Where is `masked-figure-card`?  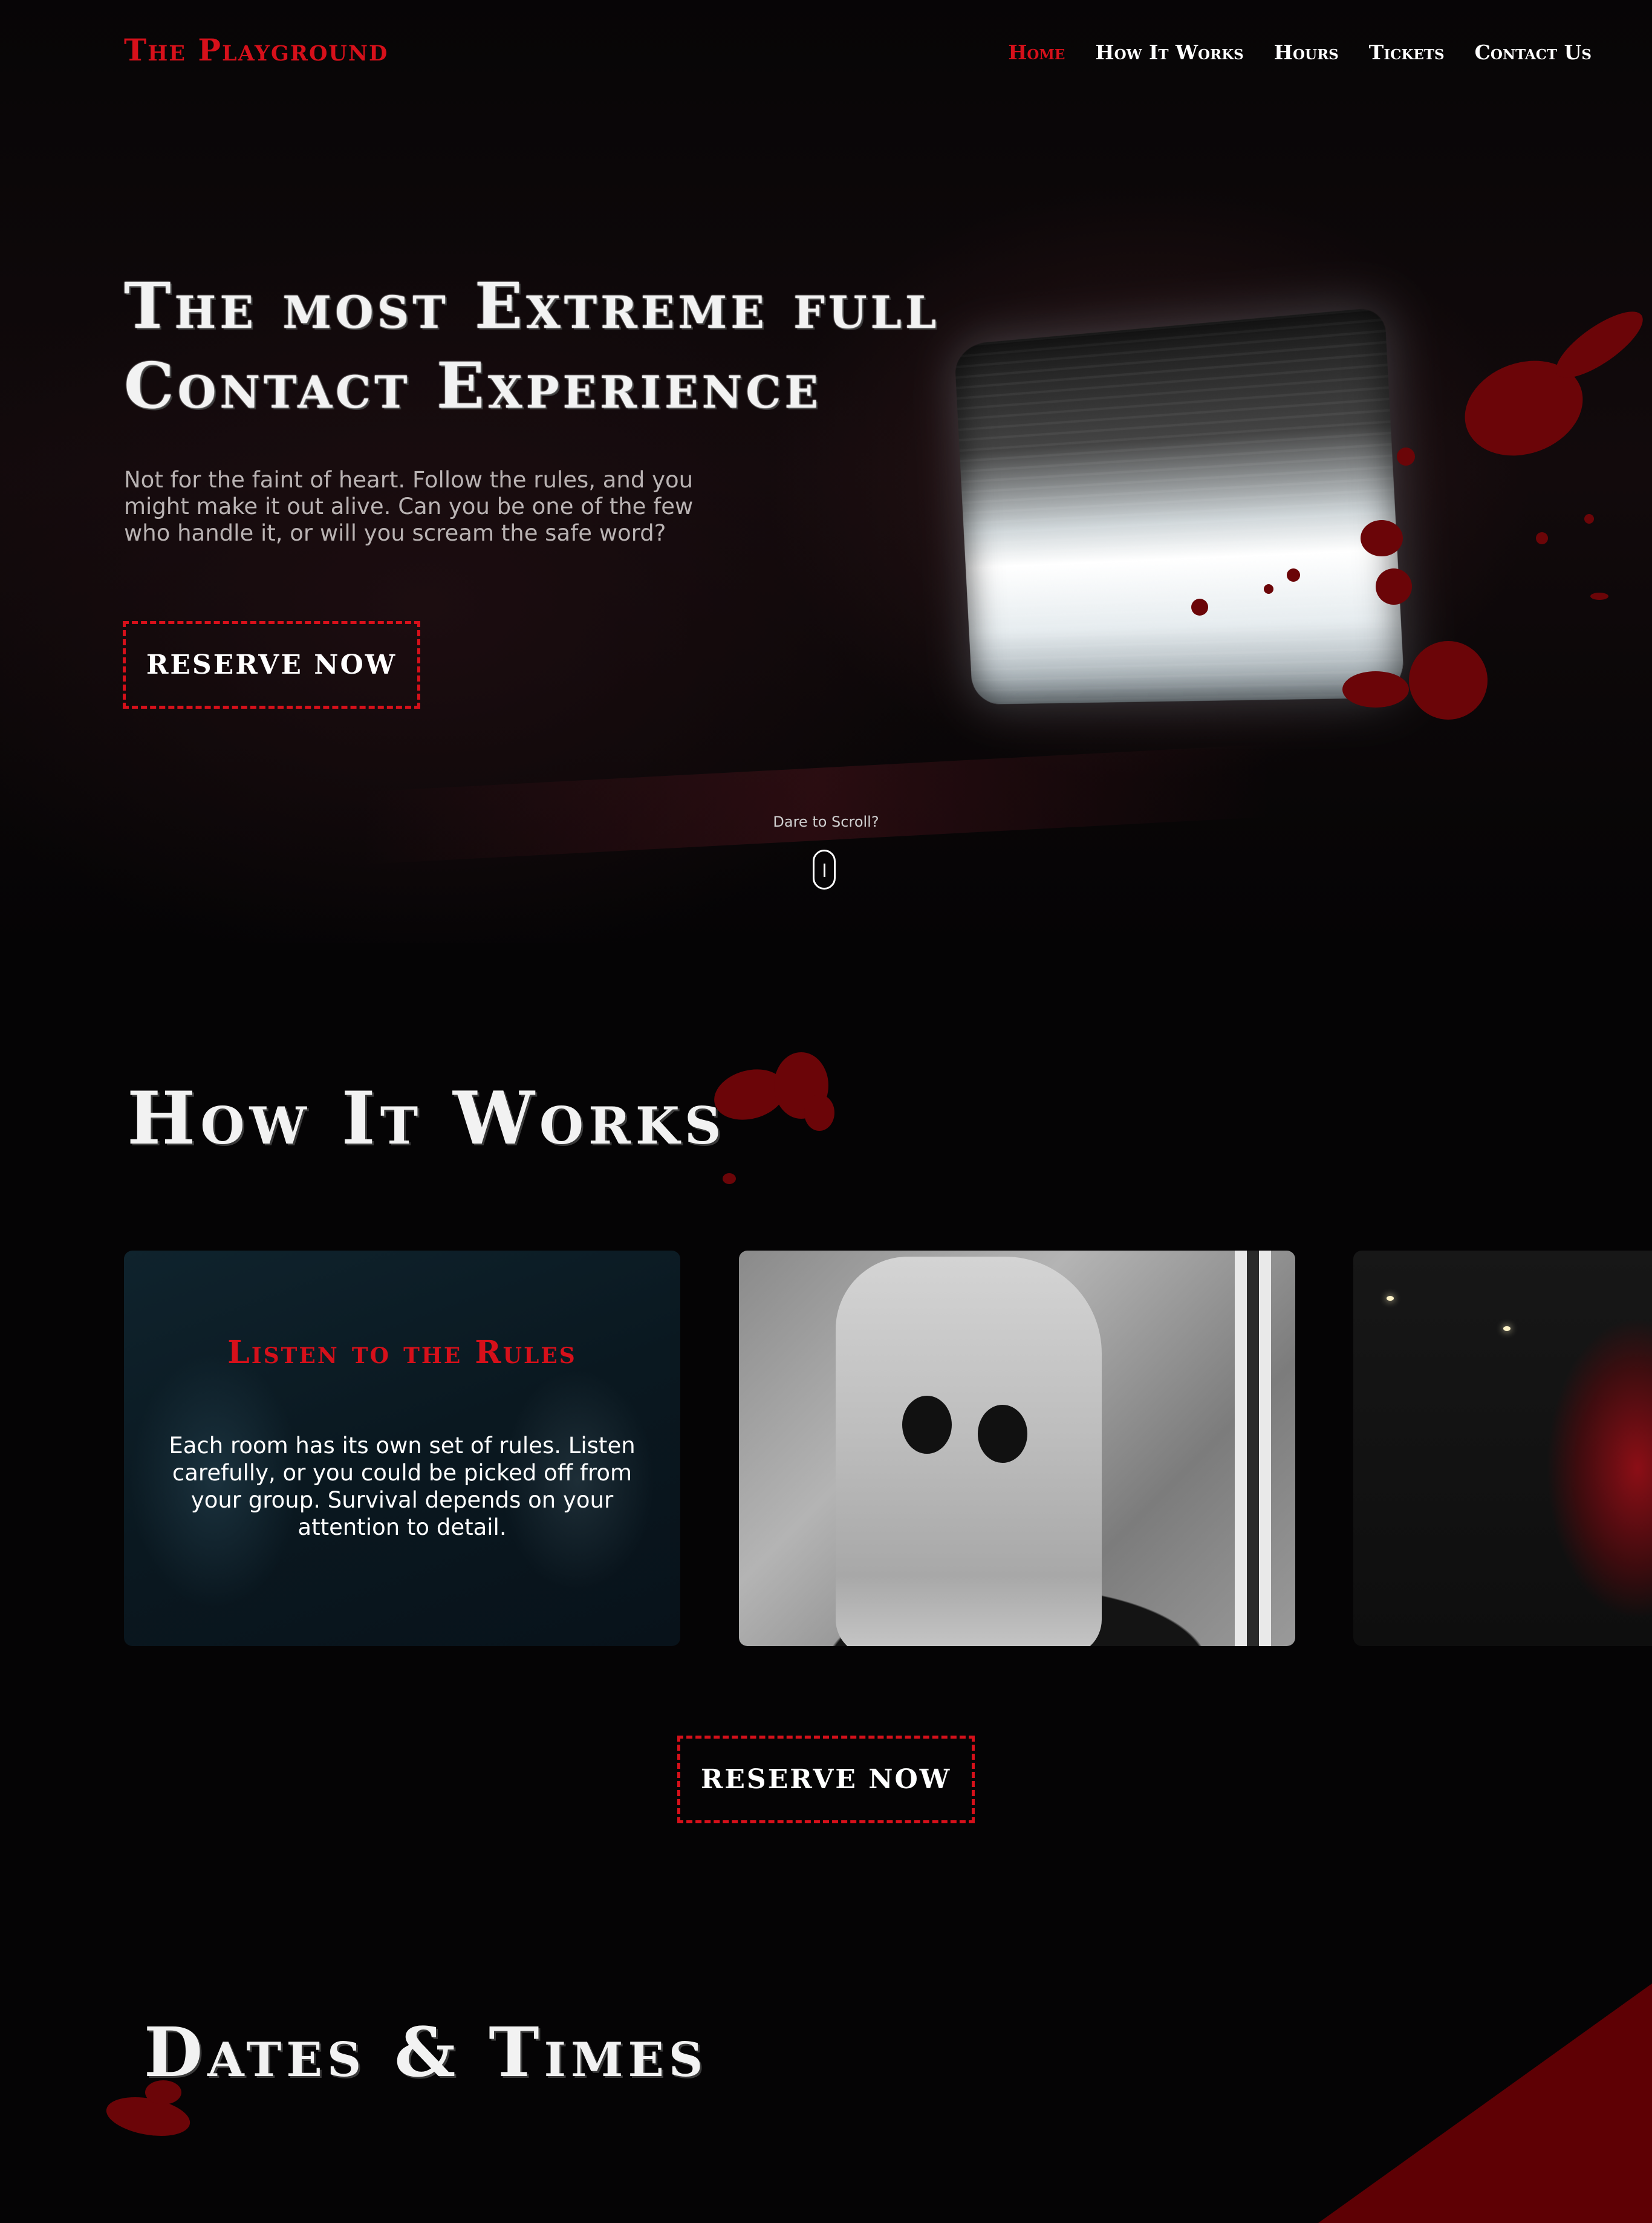 masked-figure-card is located at coordinates (1017, 1449).